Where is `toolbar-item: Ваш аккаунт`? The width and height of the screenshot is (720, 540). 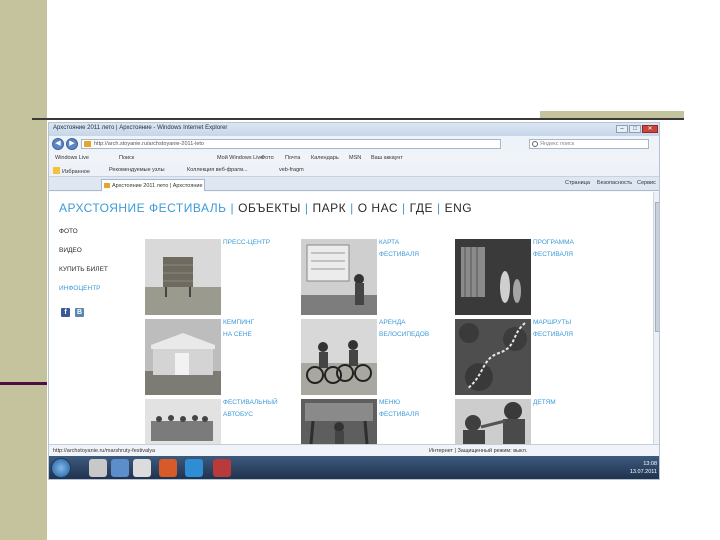
toolbar-item: Ваш аккаунт is located at coordinates (387, 158).